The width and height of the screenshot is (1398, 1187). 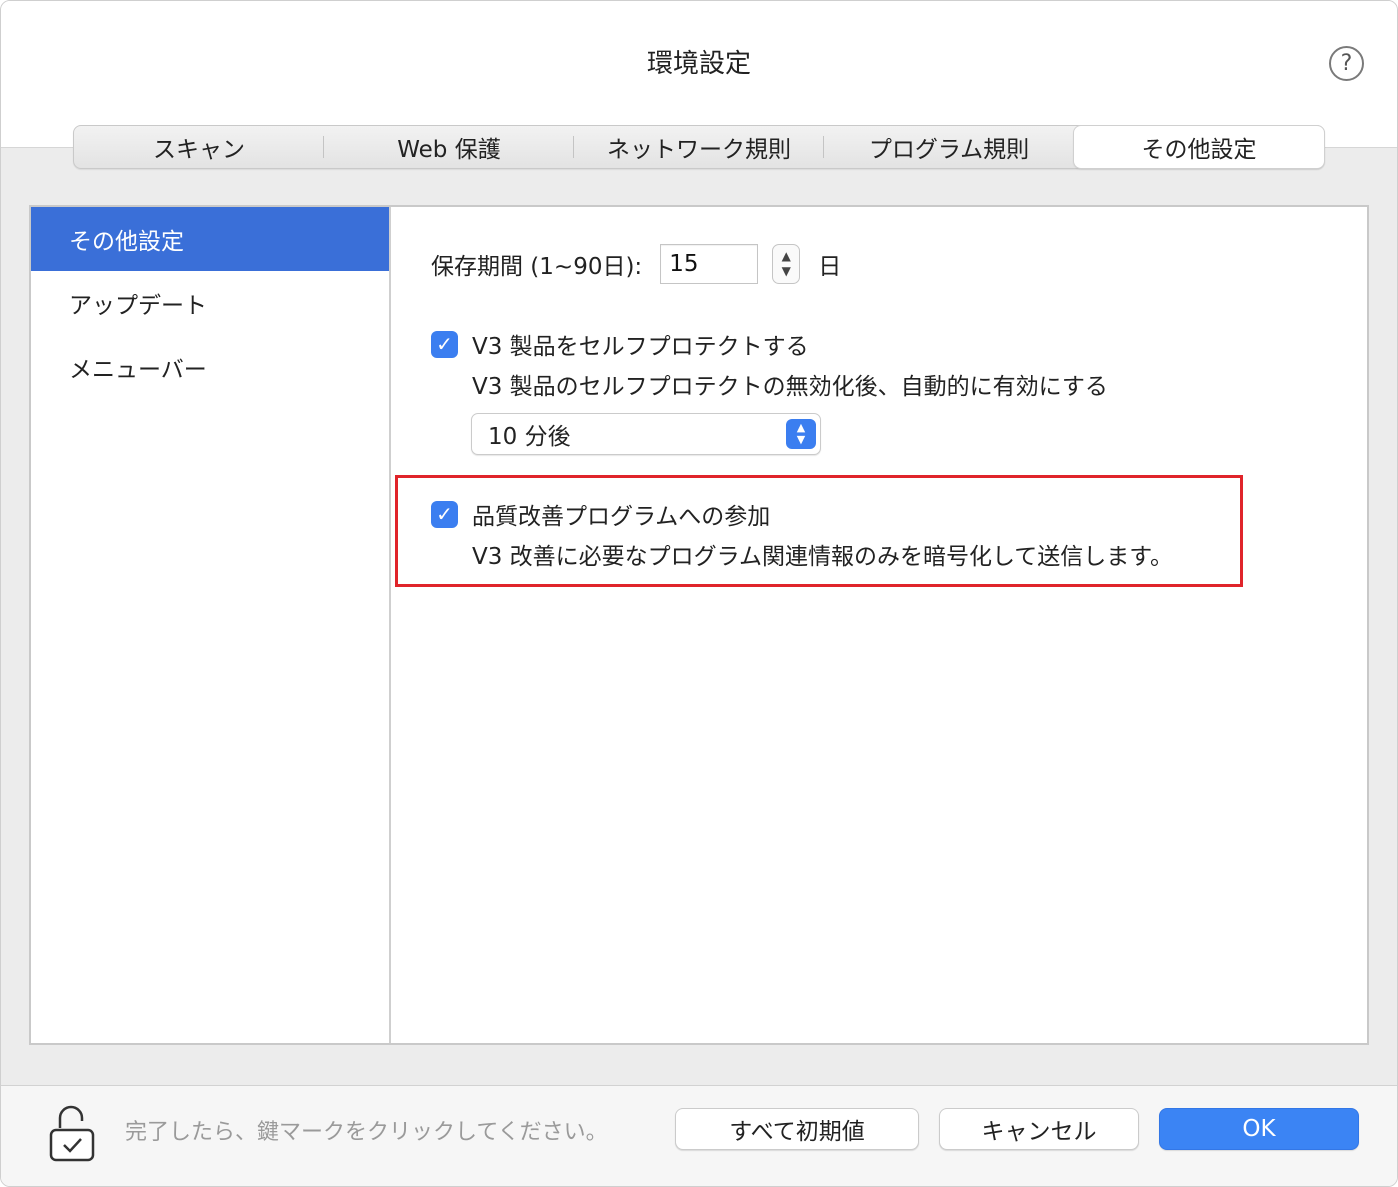 I want to click on retention-input, so click(x=709, y=264).